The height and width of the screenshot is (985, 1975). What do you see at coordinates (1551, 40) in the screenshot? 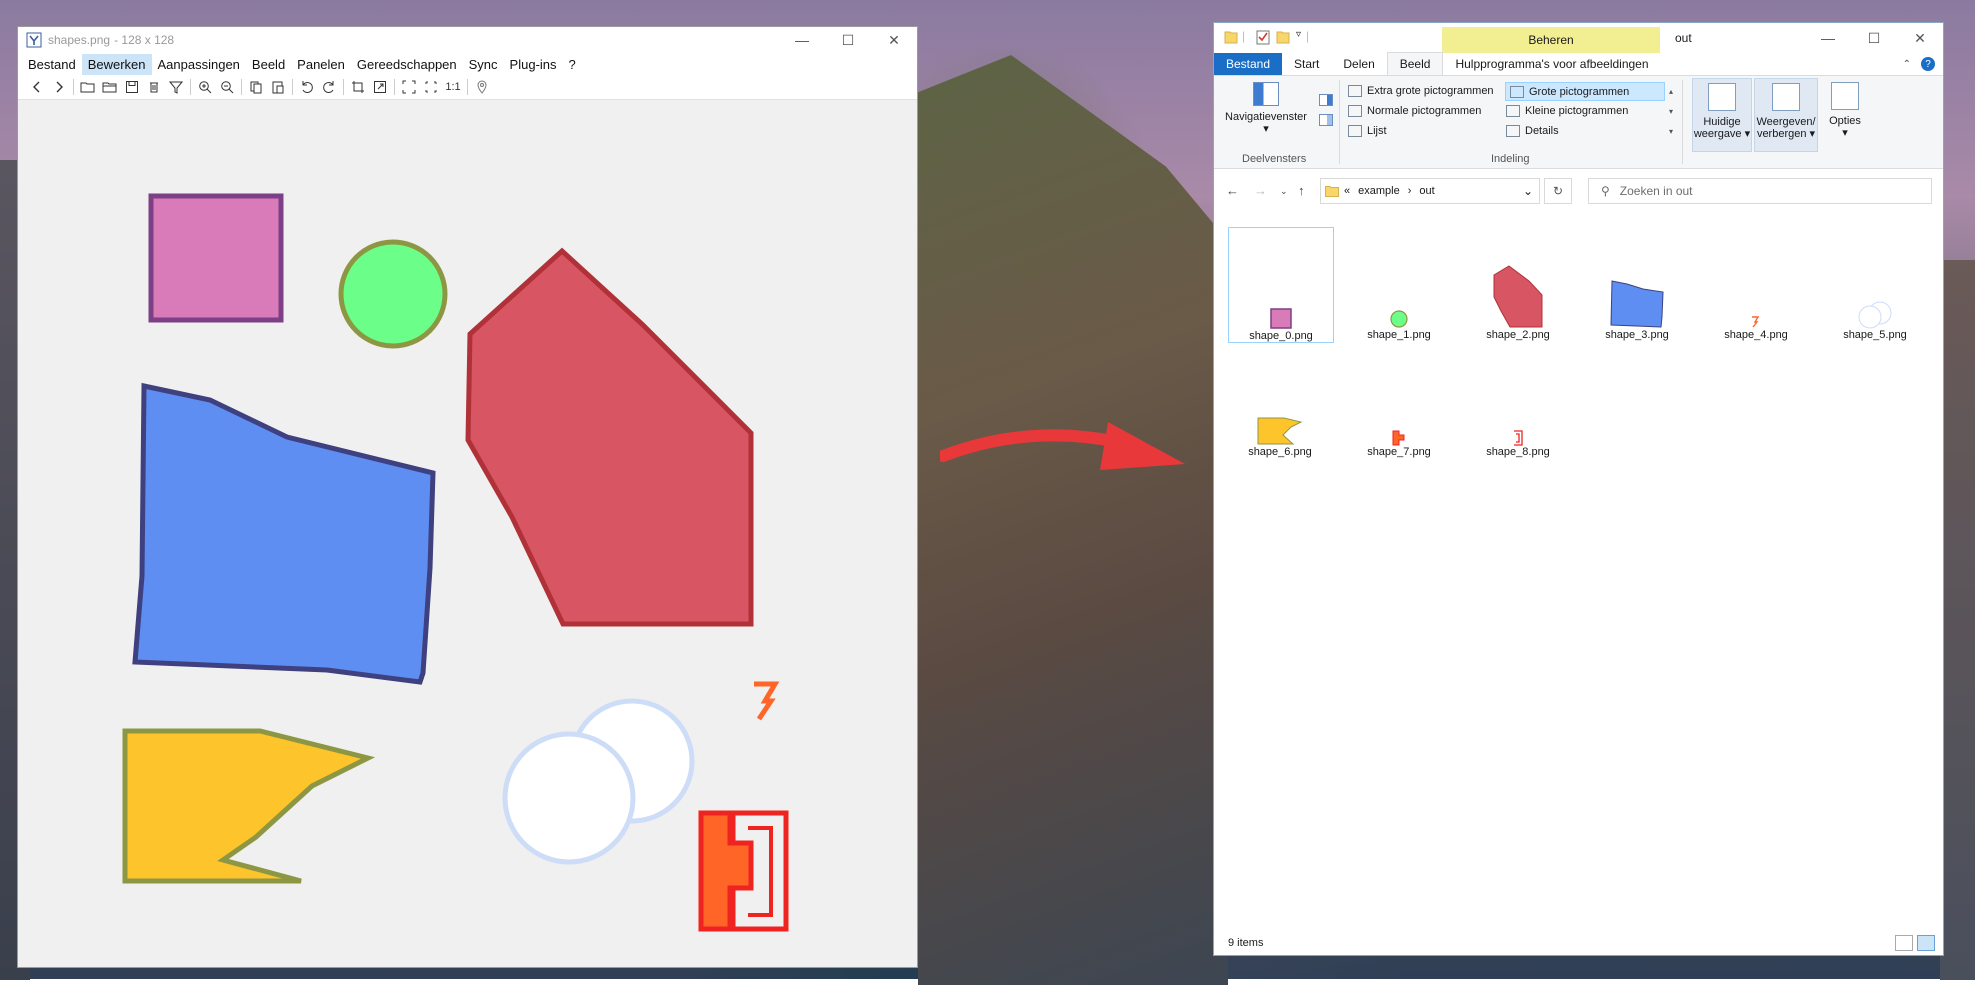
I see `context-tab-manage: Beheren` at bounding box center [1551, 40].